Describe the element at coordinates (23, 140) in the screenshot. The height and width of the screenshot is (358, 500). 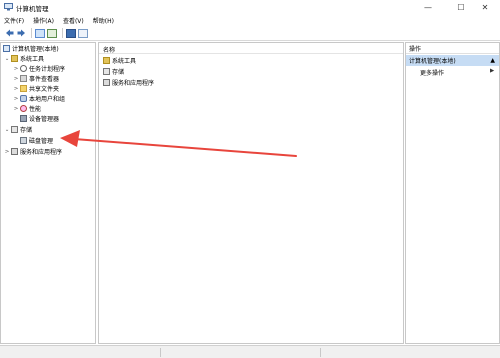
I see `disk-icon` at that location.